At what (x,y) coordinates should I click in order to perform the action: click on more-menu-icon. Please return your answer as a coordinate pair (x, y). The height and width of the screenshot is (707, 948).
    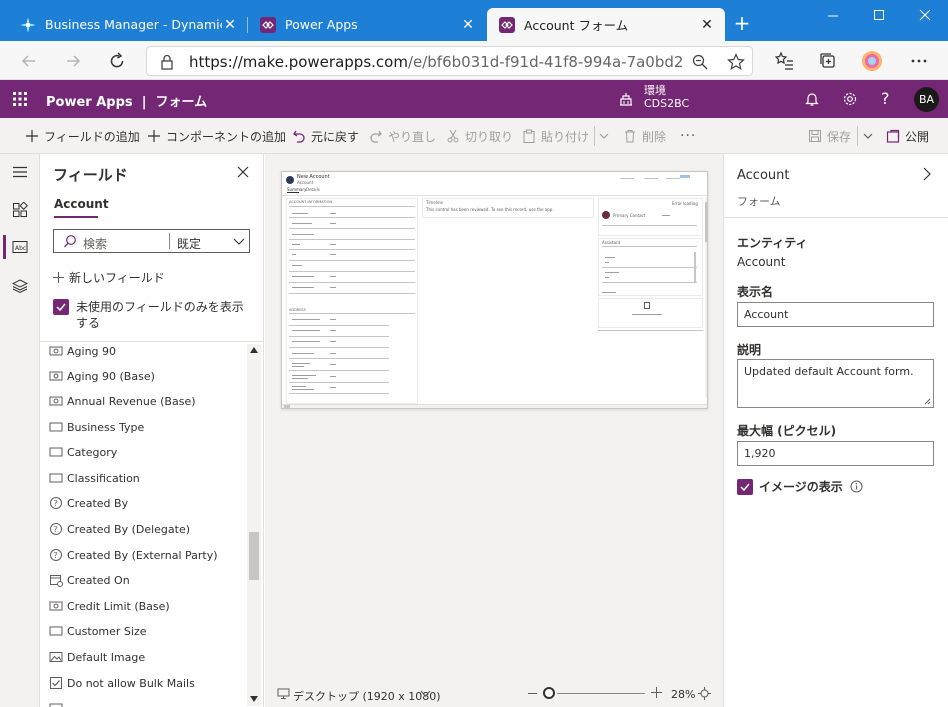
    Looking at the image, I should click on (919, 61).